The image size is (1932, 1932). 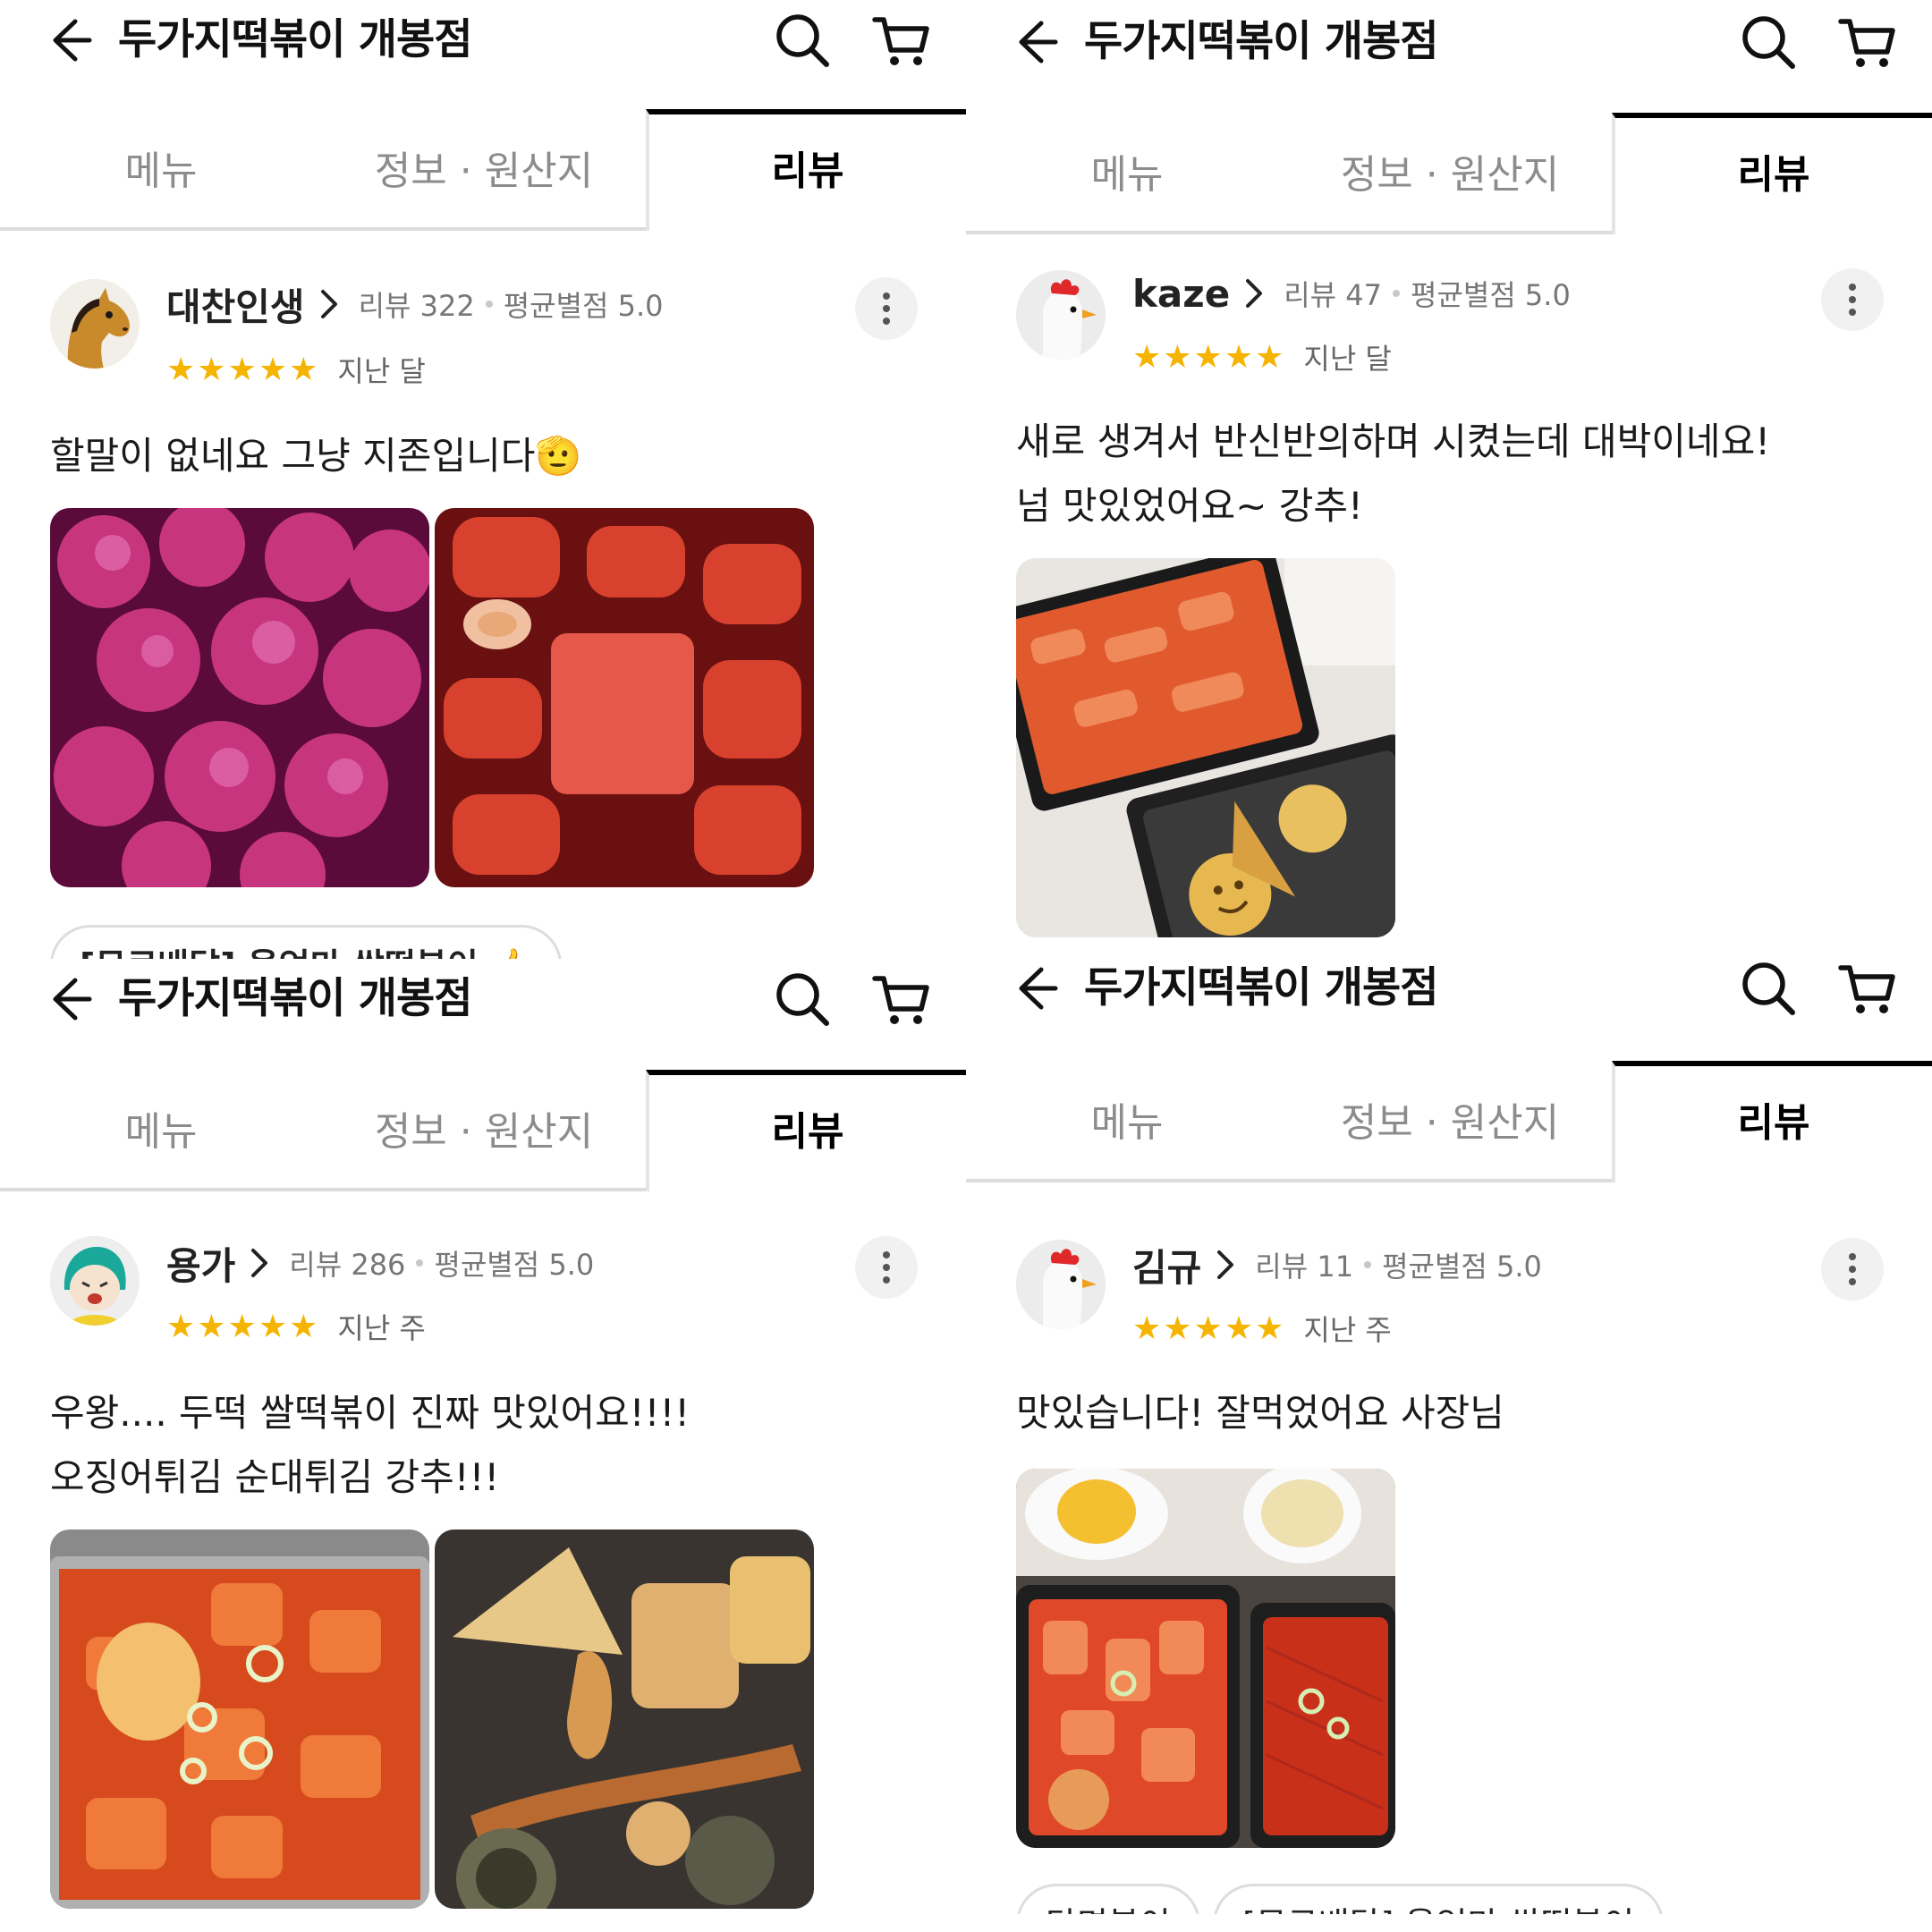 What do you see at coordinates (1166, 1265) in the screenshot?
I see `reviewer-name: 김규` at bounding box center [1166, 1265].